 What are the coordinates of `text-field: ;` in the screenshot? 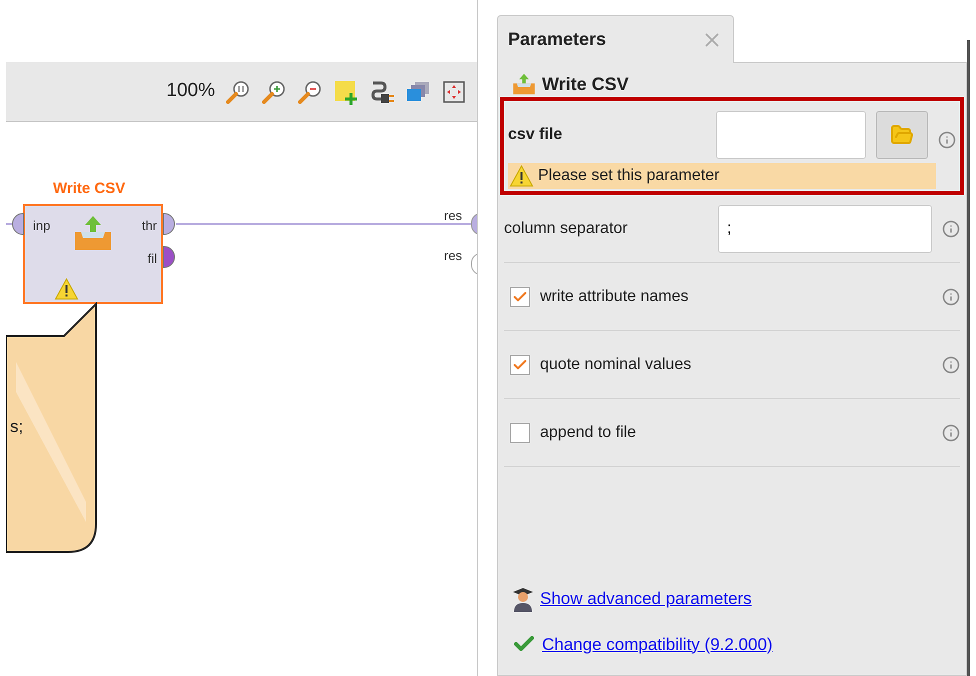 It's located at (825, 228).